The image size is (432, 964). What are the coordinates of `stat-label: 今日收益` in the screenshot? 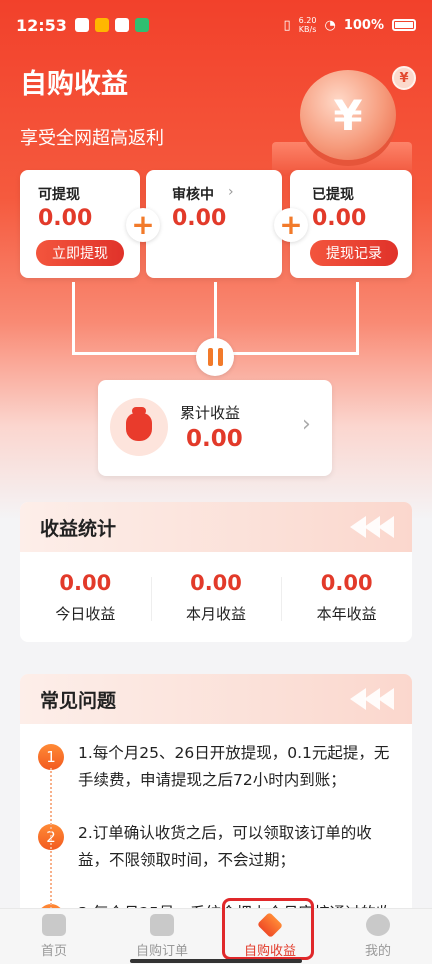 It's located at (85, 613).